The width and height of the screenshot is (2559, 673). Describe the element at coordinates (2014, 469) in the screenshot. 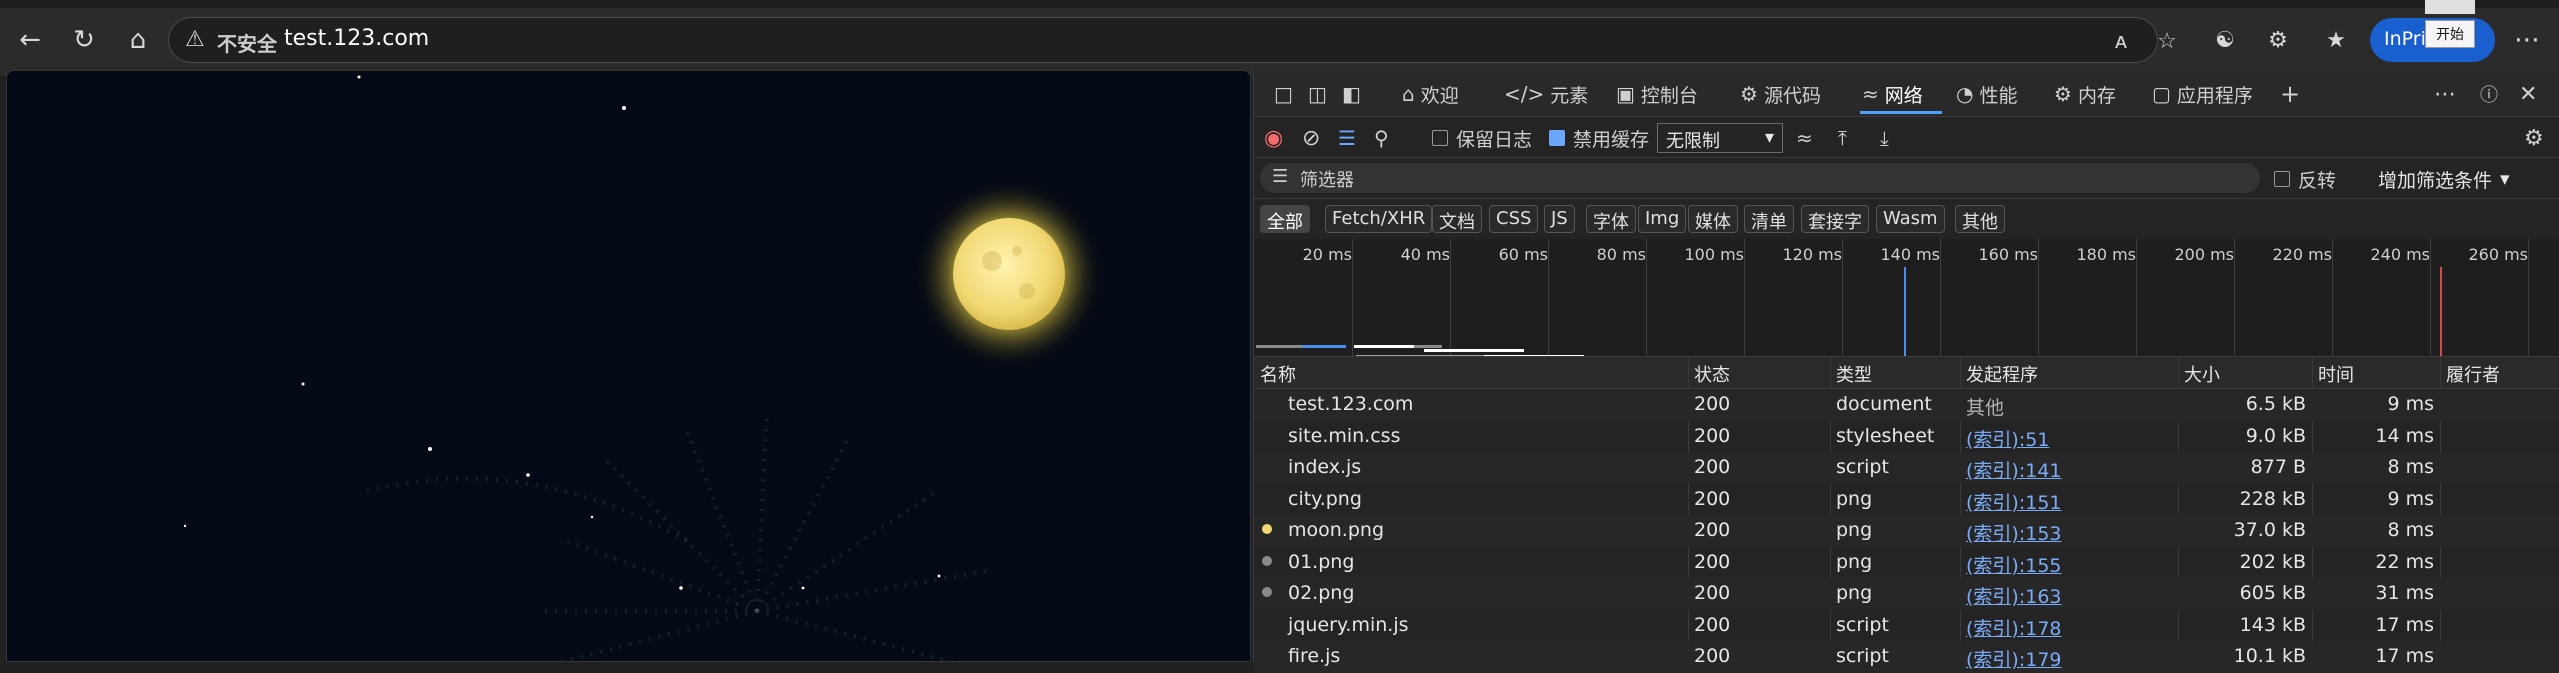

I see `request-initiator: (索引):141` at that location.